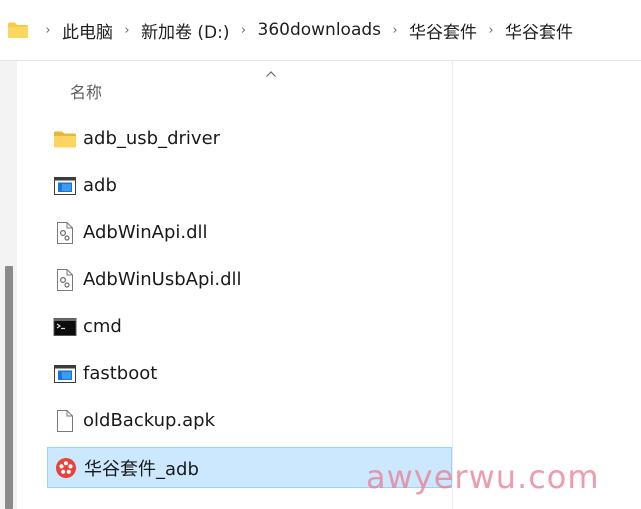  Describe the element at coordinates (145, 232) in the screenshot. I see `file-name: AdbWinApi.dll` at that location.